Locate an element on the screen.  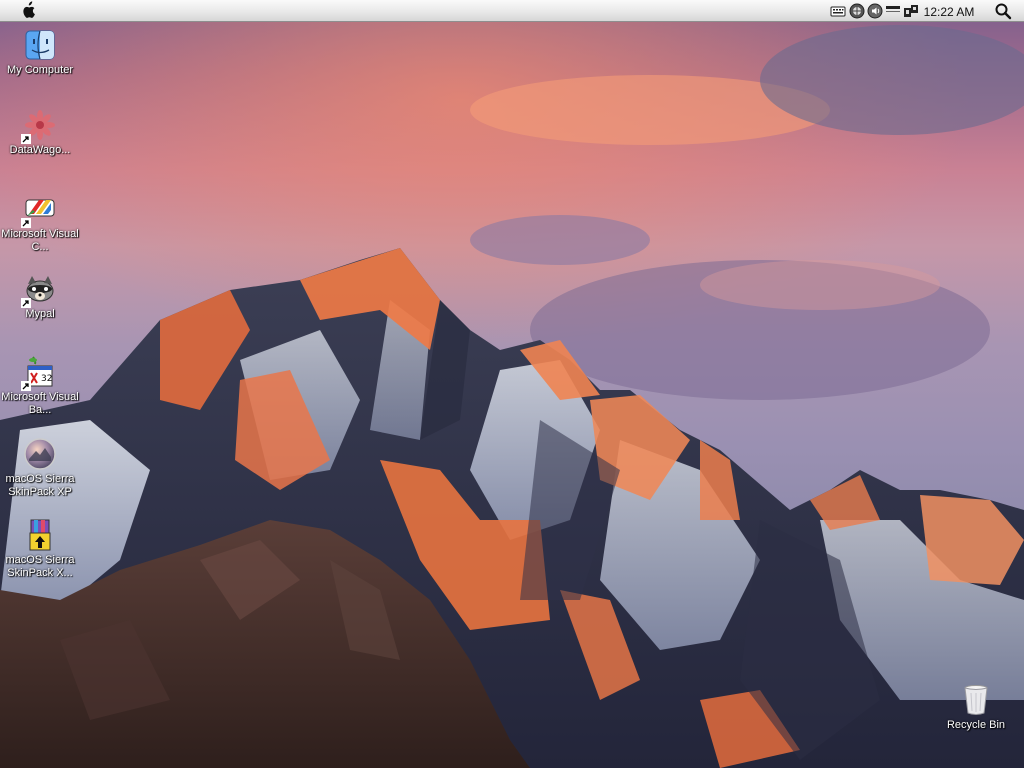
desktop-icon-my-computer: My Computer is located at coordinates (40, 52).